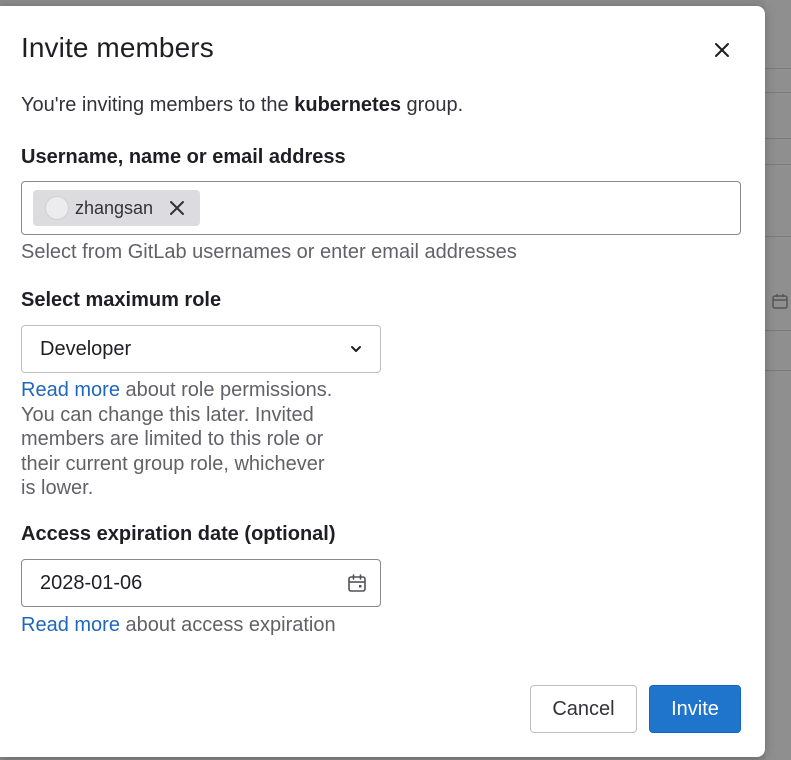  Describe the element at coordinates (86, 348) in the screenshot. I see `role-selected-value: Developer` at that location.